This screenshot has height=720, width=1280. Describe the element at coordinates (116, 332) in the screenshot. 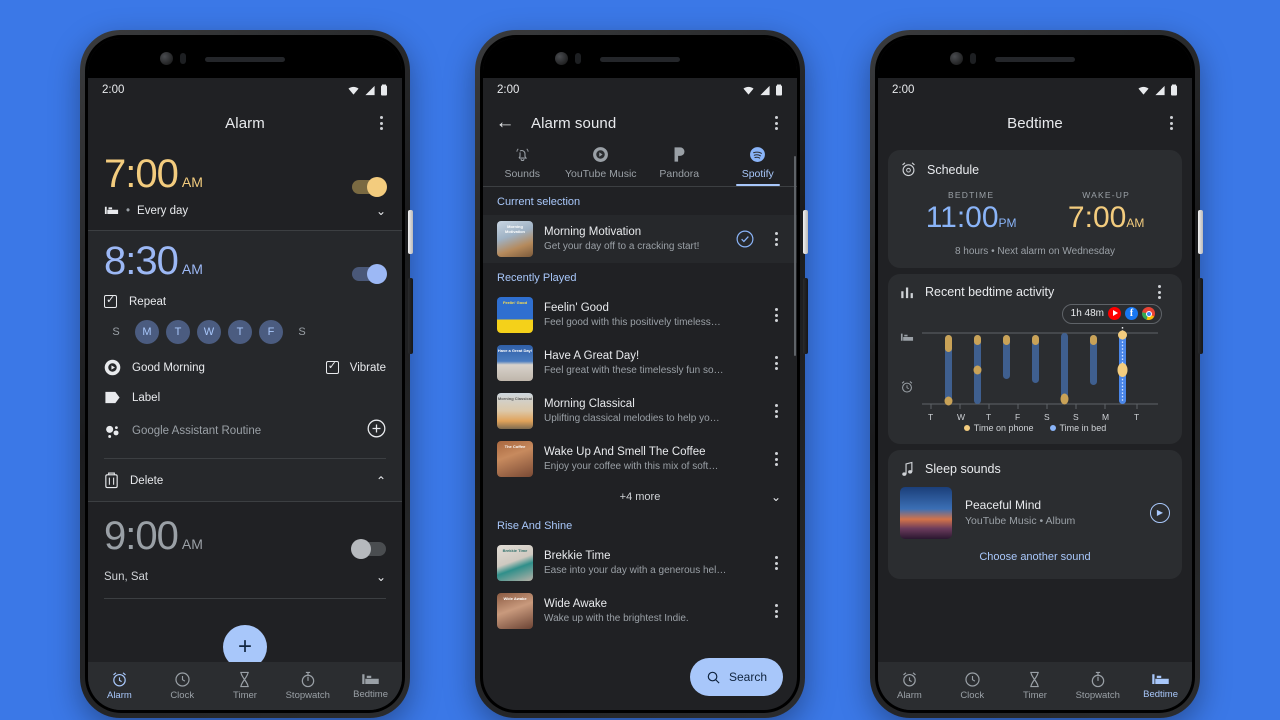

I see `day-toggle-sun: S` at that location.